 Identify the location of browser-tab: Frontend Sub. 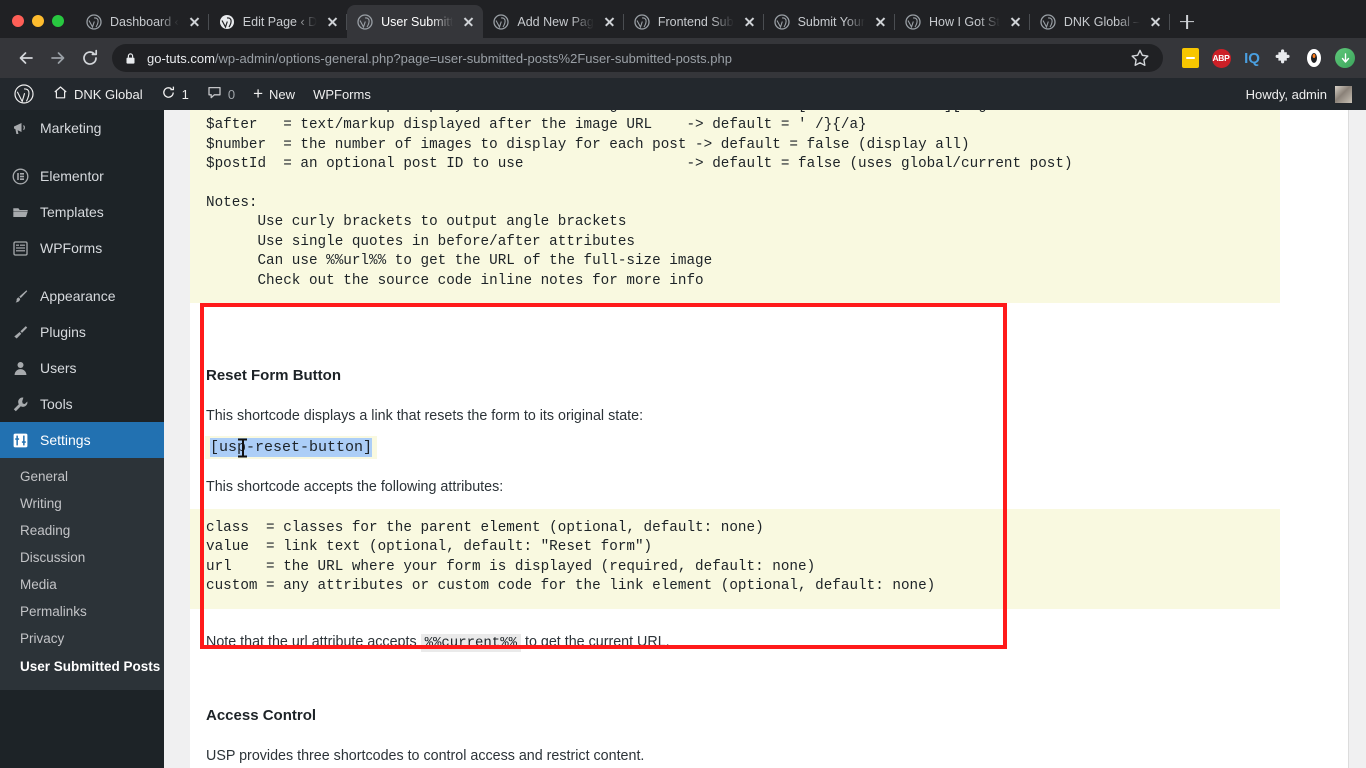
(694, 21).